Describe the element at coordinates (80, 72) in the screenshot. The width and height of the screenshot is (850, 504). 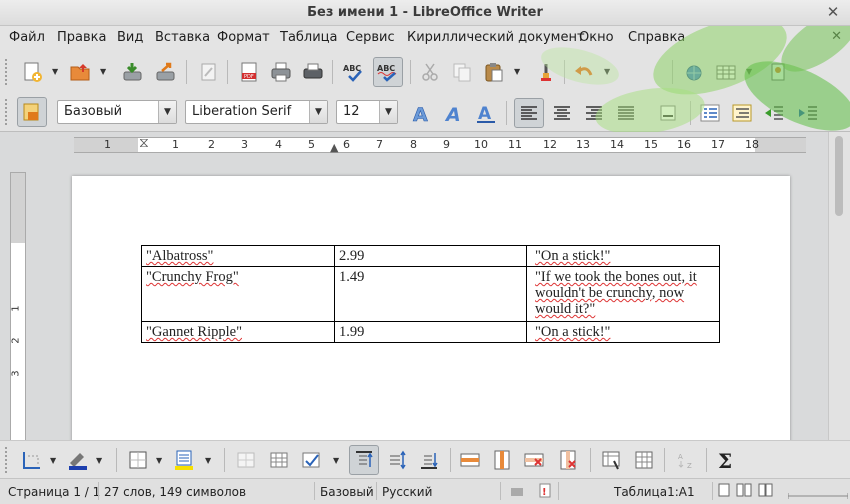
I see `open-icon` at that location.